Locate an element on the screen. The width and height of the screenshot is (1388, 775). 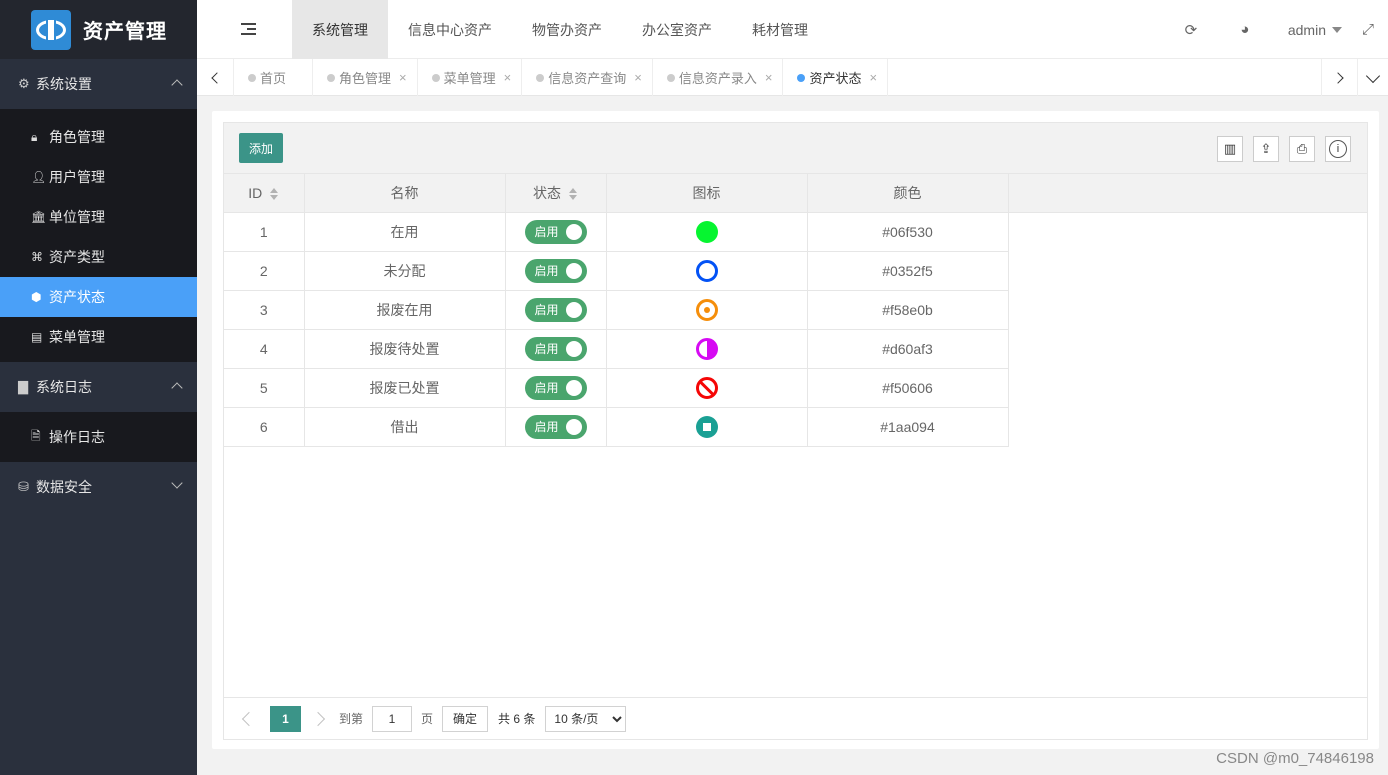
page-tab-asset-query: 信息资产查询 × is located at coordinates (587, 77).